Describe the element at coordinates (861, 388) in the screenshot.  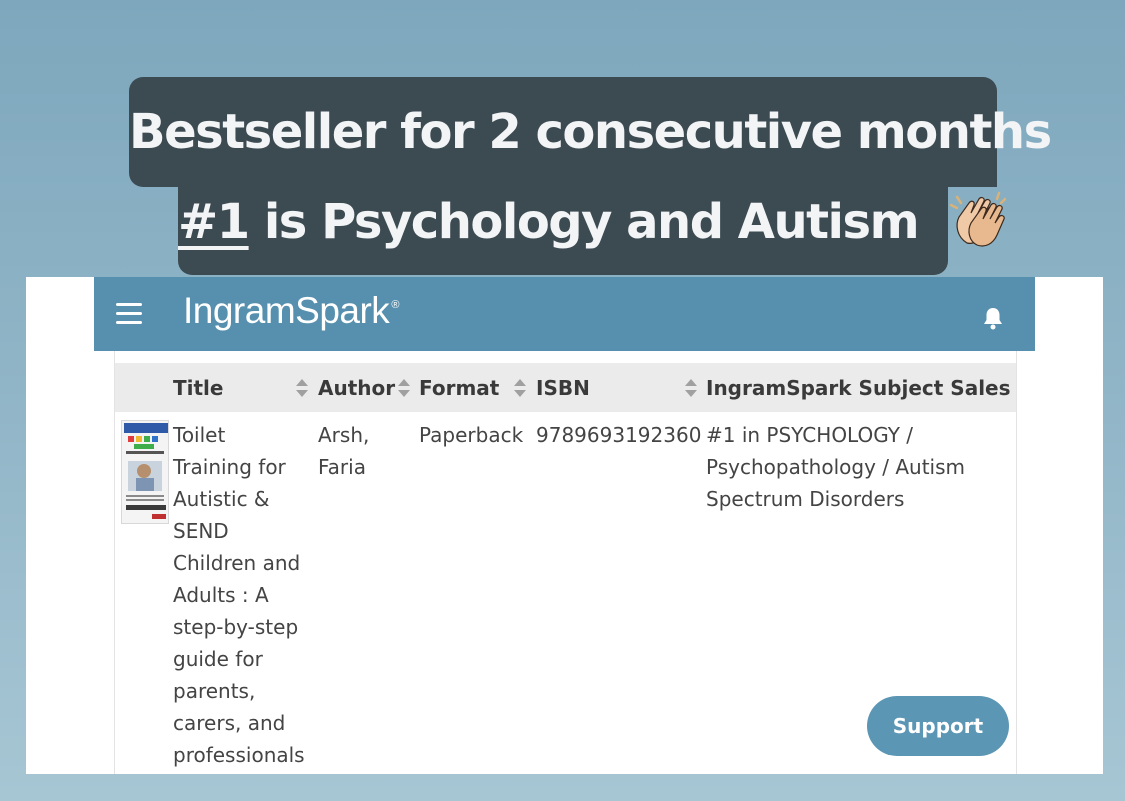
I see `column-header-subject-sales-rank: IngramSpark Subject Sales Ra` at that location.